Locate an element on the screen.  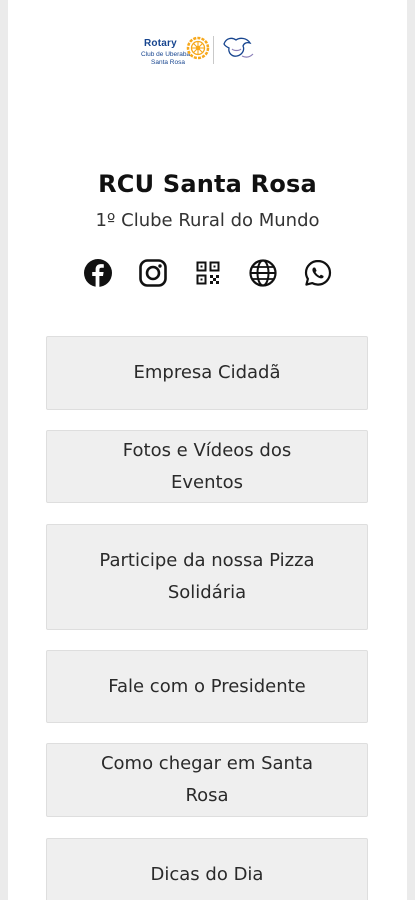
facebook-icon is located at coordinates (97, 273).